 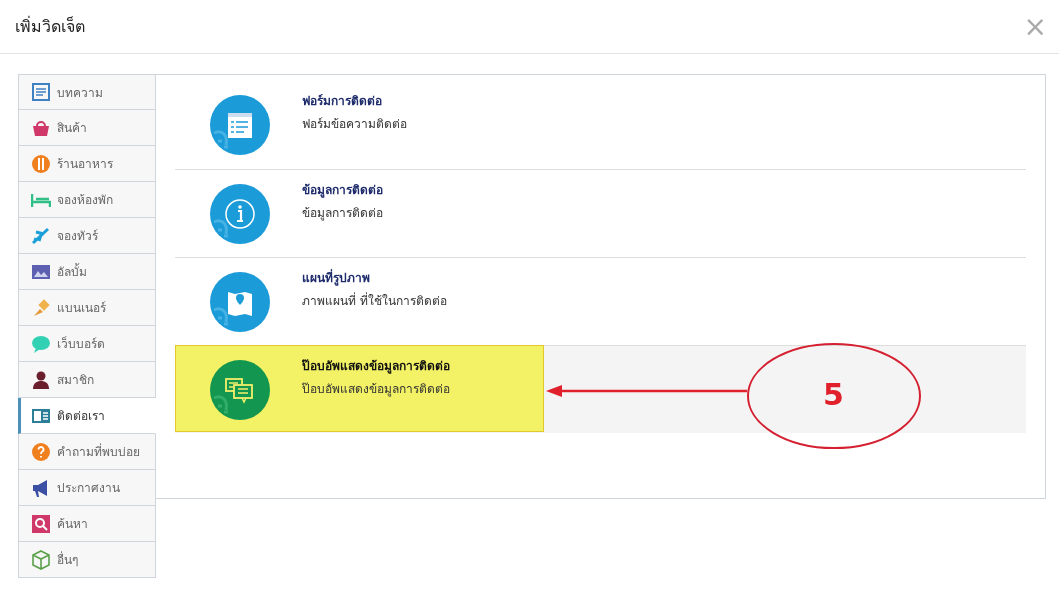 What do you see at coordinates (50, 26) in the screenshot?
I see `dialog-title: เพิ่มวิดเจ็ต` at bounding box center [50, 26].